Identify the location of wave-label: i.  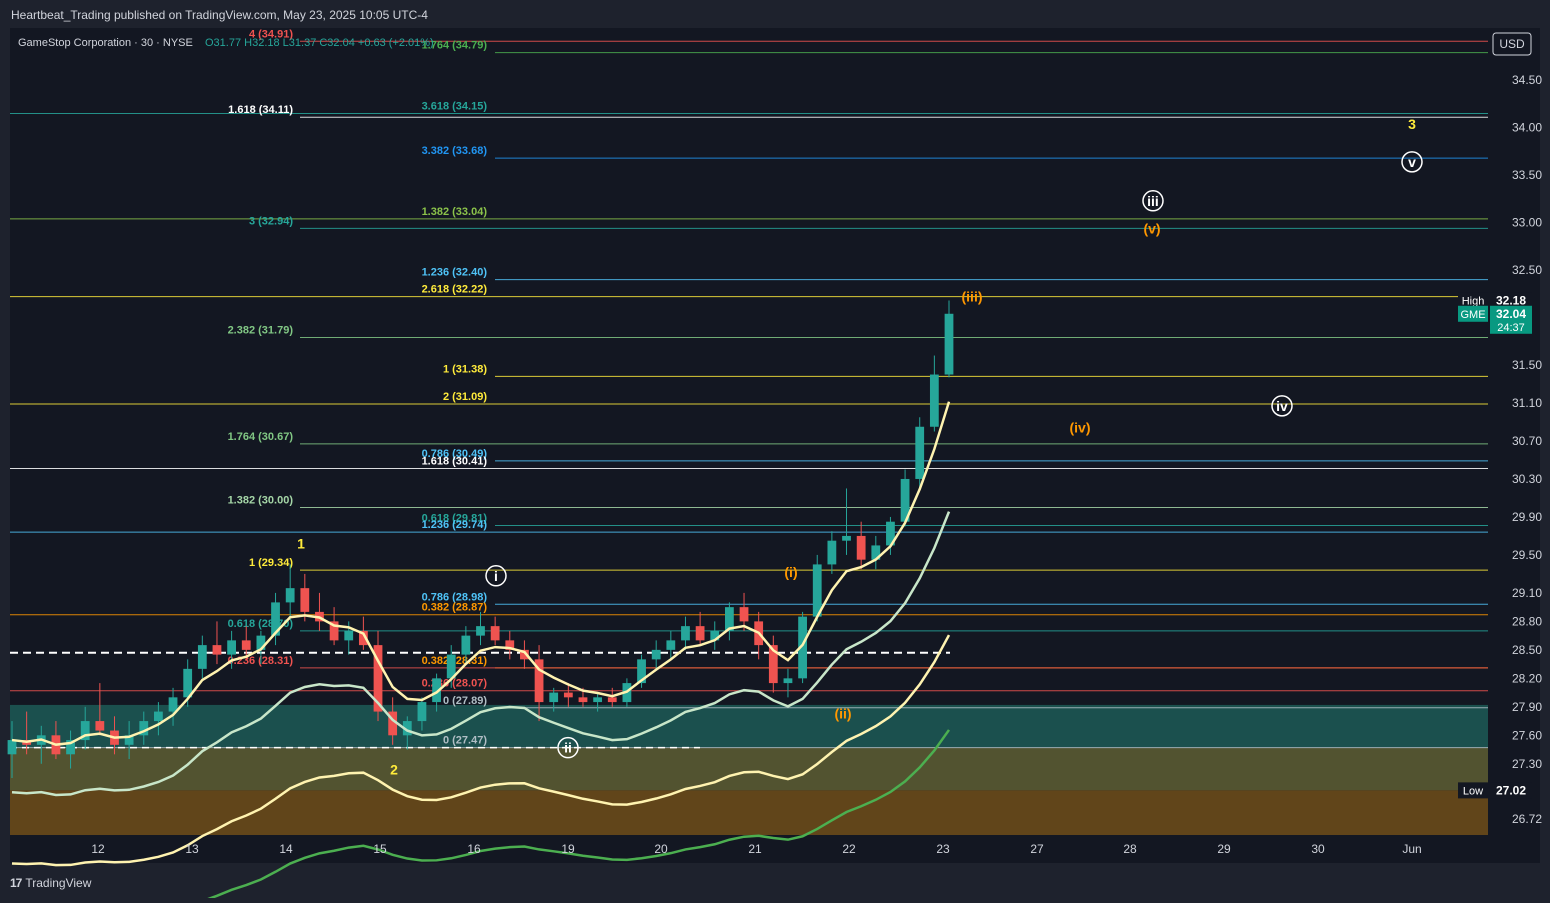
(496, 576).